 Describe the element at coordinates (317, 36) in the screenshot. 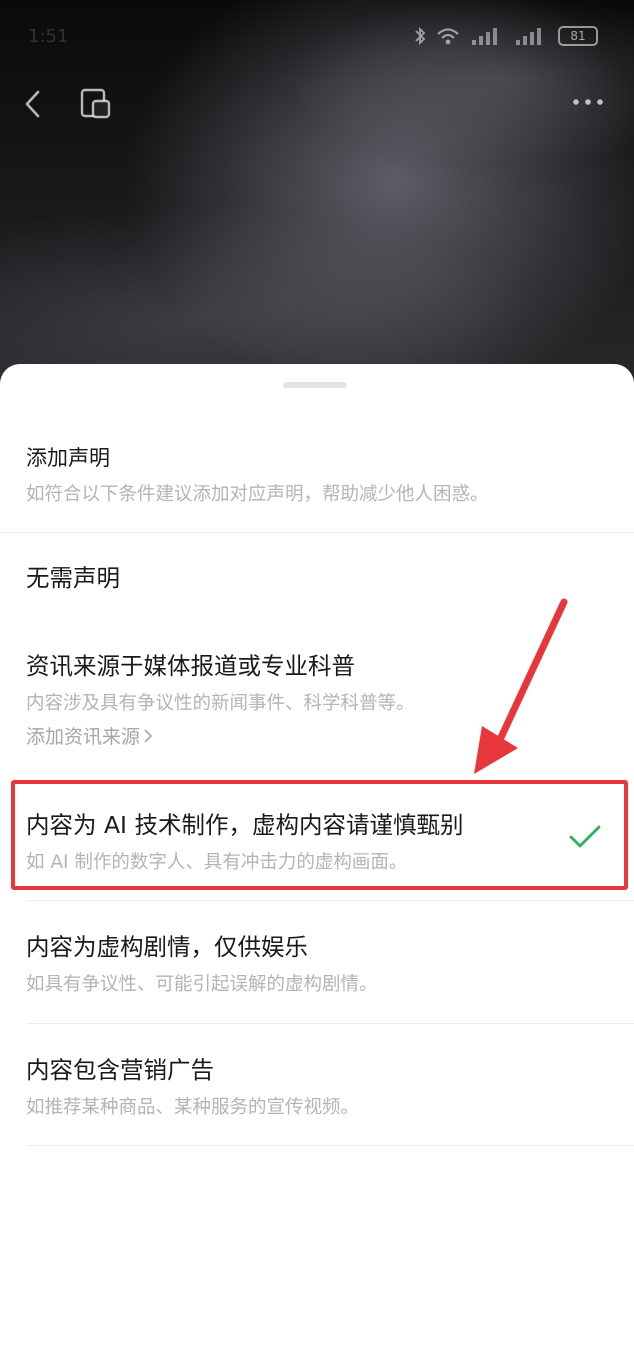

I see `status-bar: 1:51 81` at that location.